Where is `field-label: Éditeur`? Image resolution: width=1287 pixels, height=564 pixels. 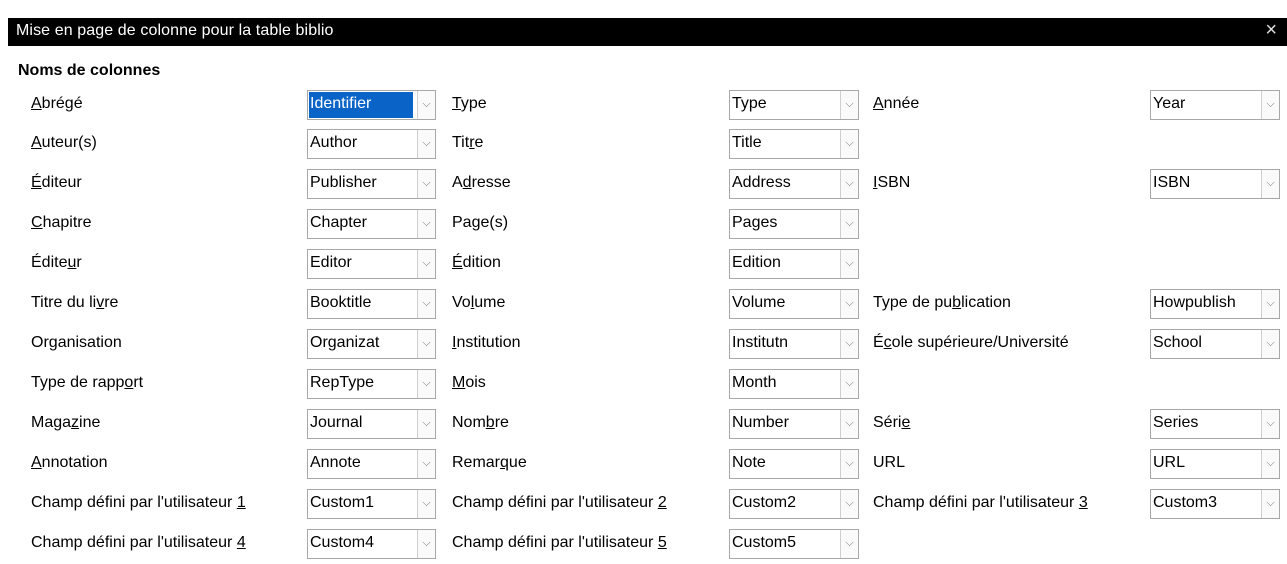 field-label: Éditeur is located at coordinates (56, 263).